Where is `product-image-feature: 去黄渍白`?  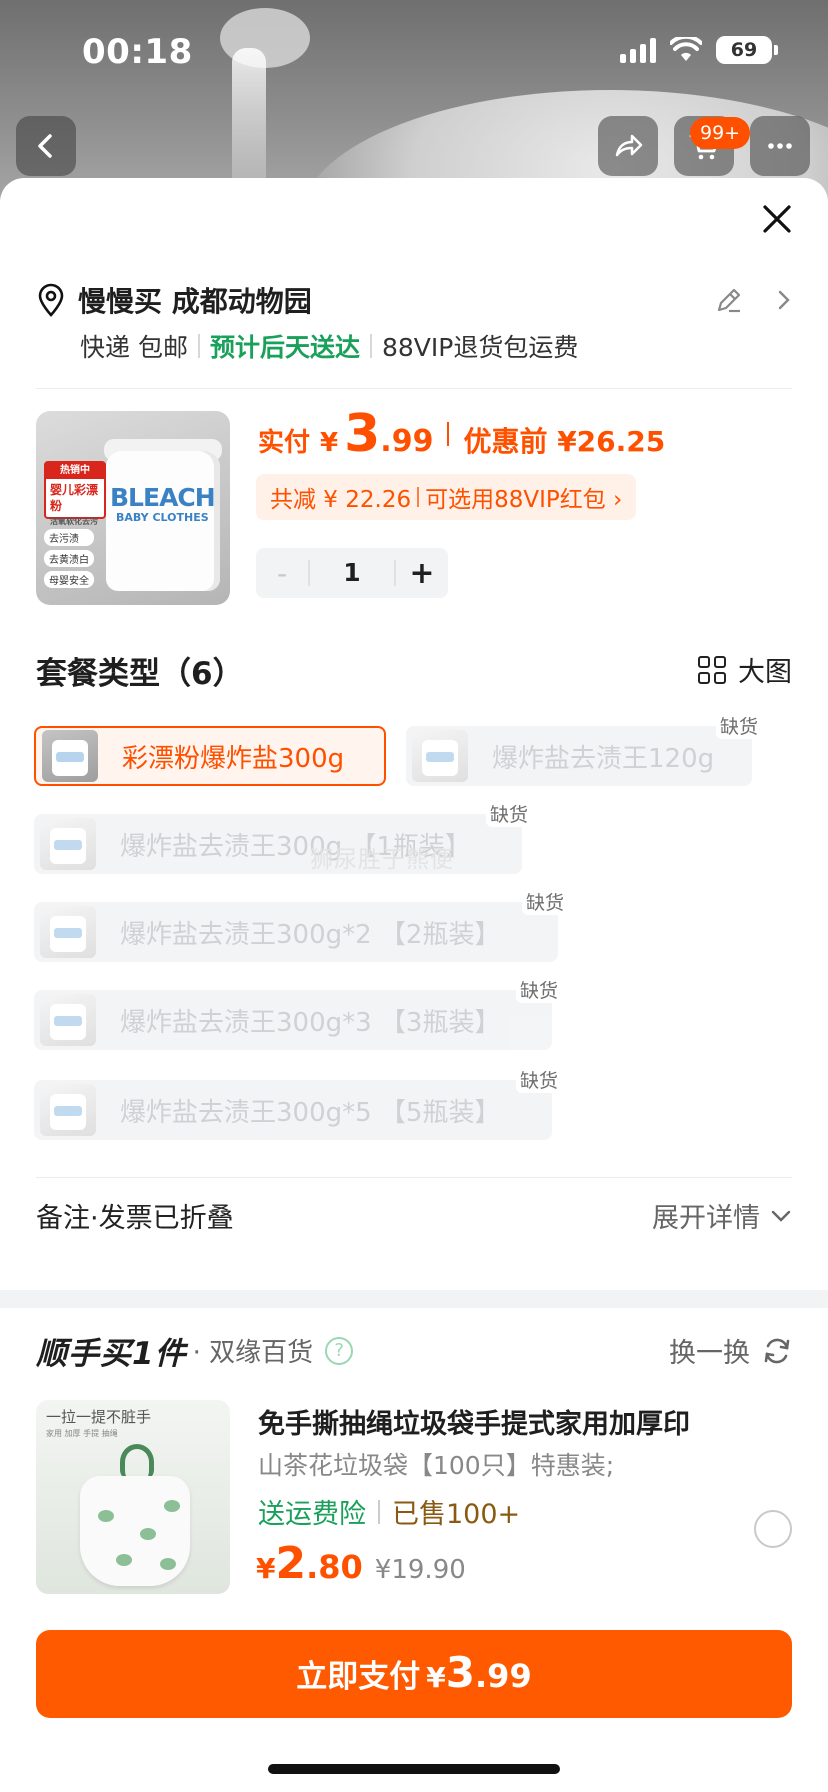 product-image-feature: 去黄渍白 is located at coordinates (69, 558).